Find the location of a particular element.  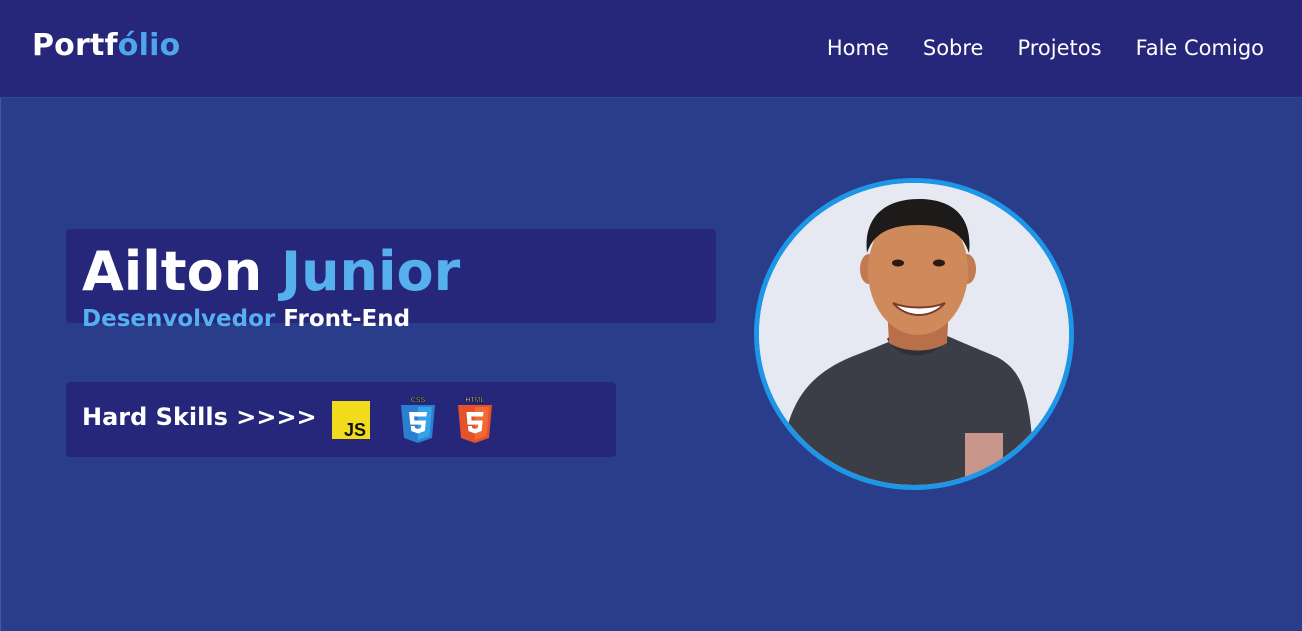

portrait-illustration is located at coordinates (914, 334).